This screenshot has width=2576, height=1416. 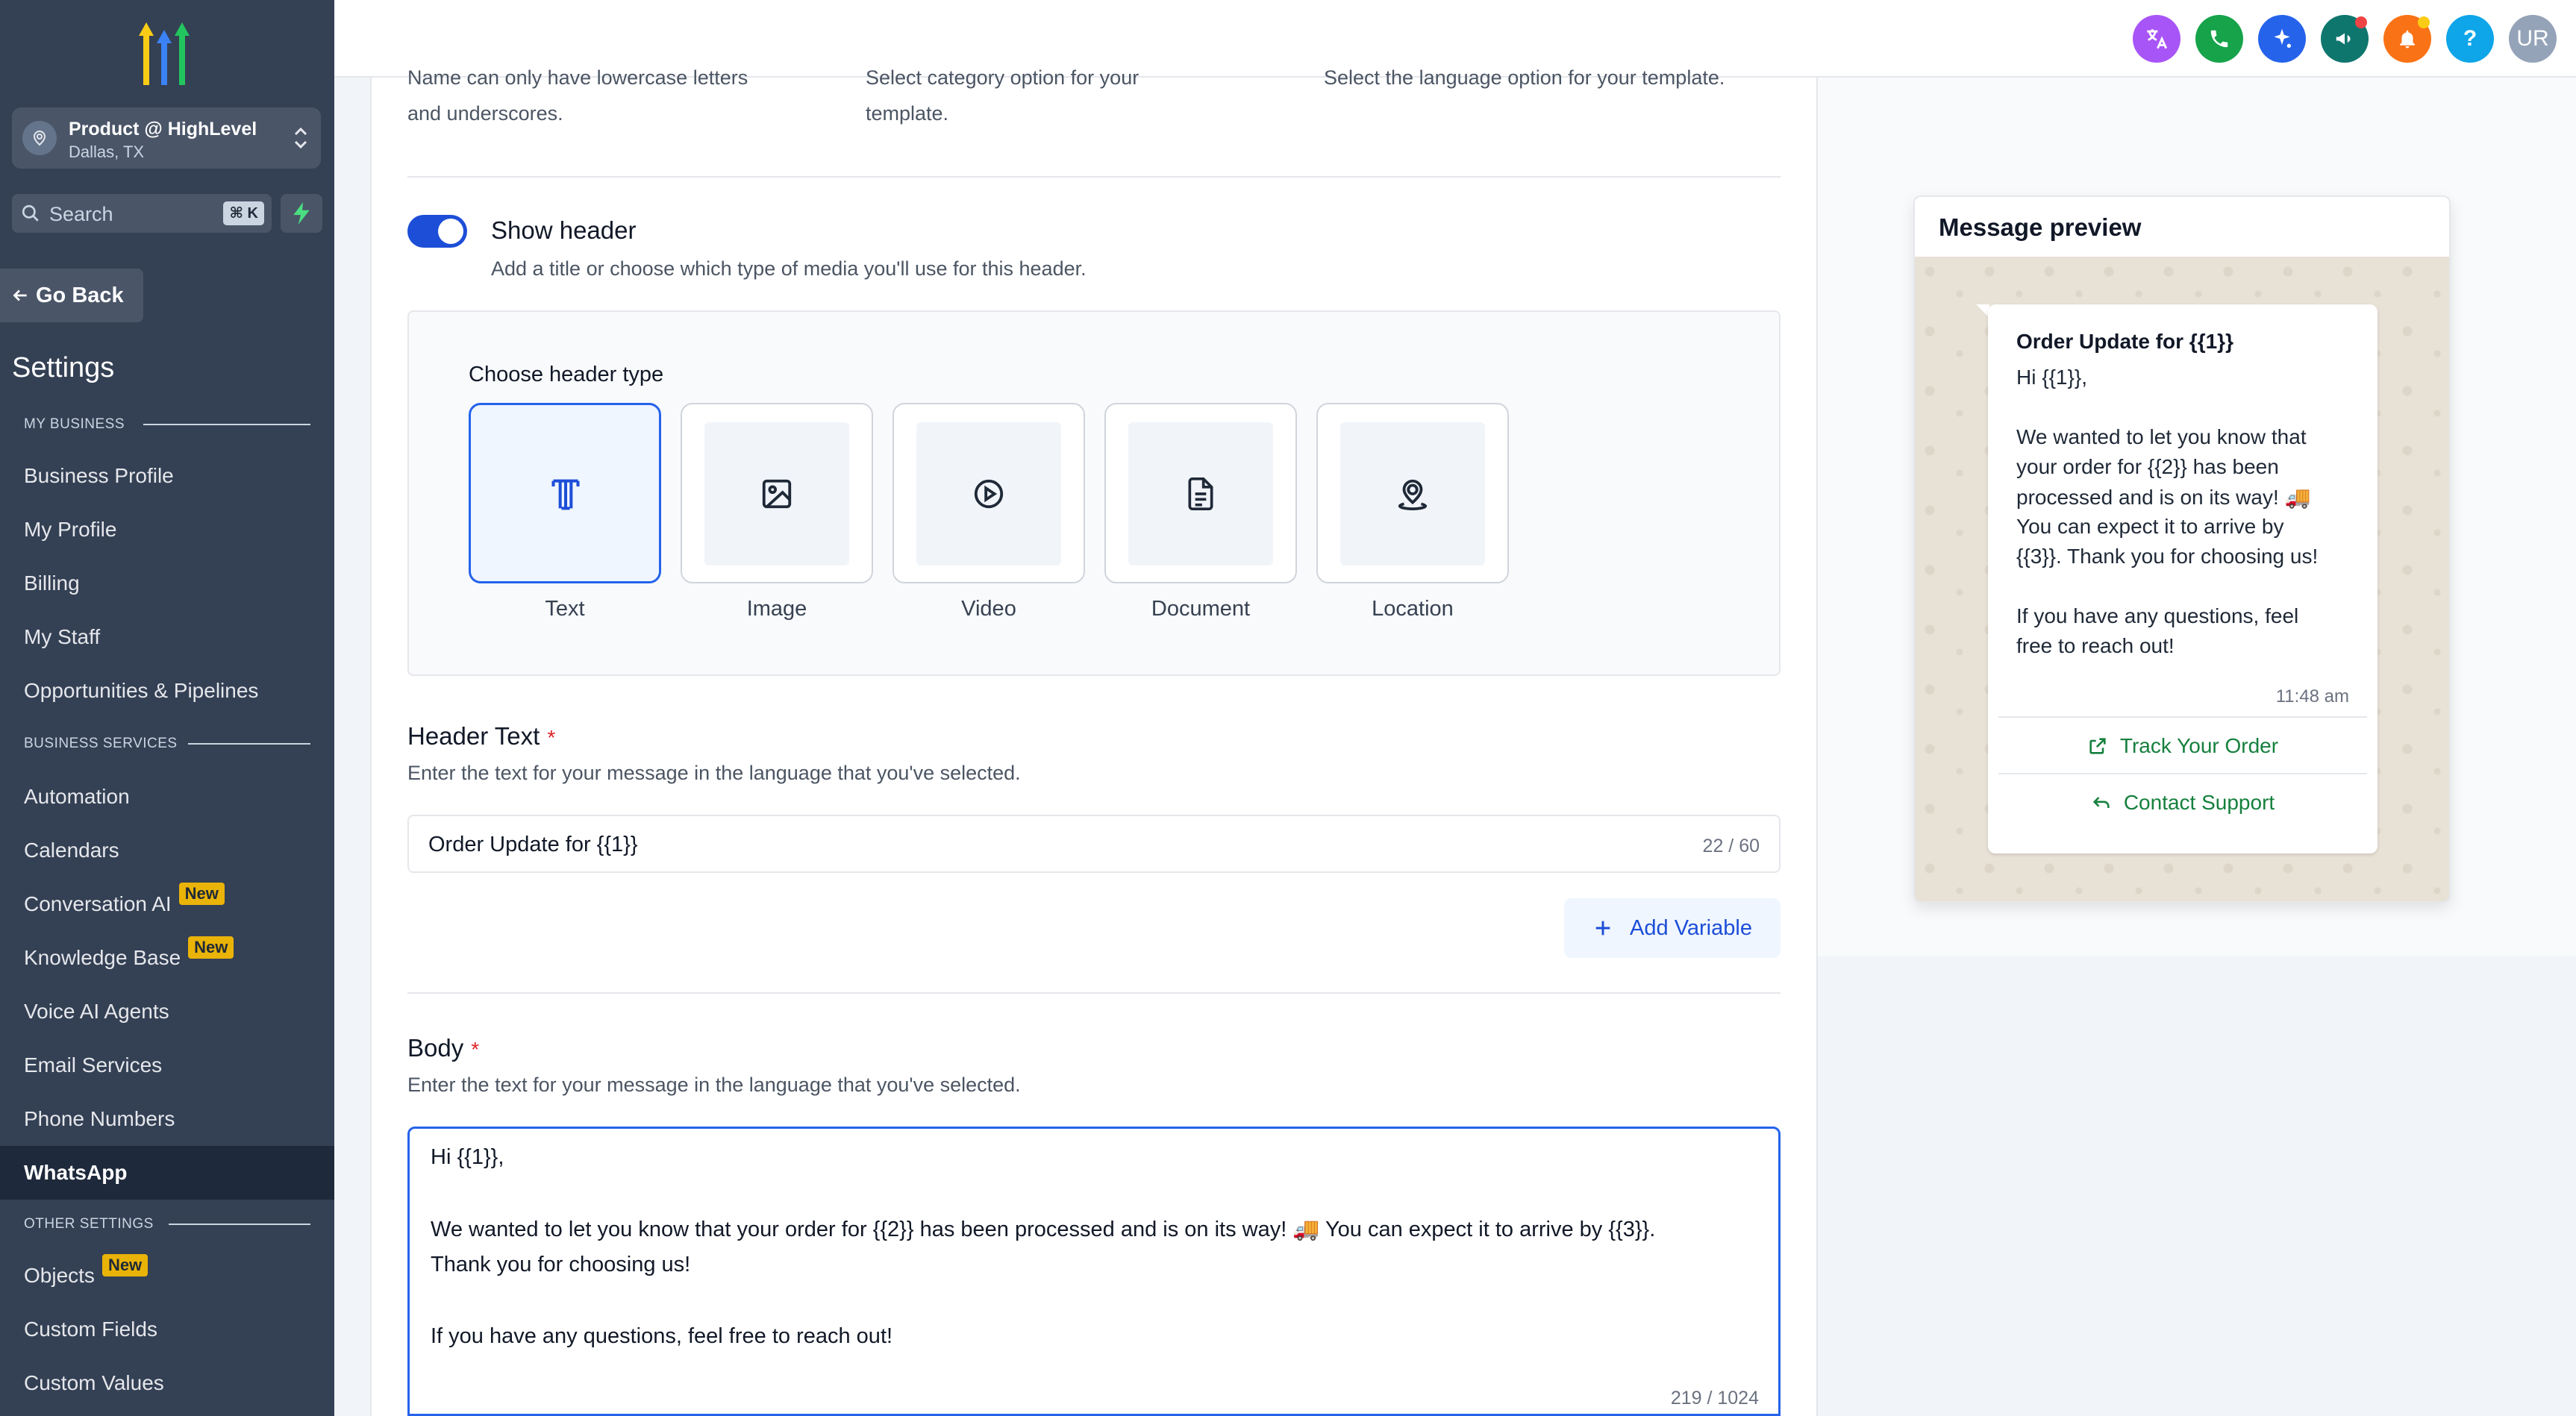 I want to click on sidebar-item-business-profile: Business Profile, so click(x=99, y=476).